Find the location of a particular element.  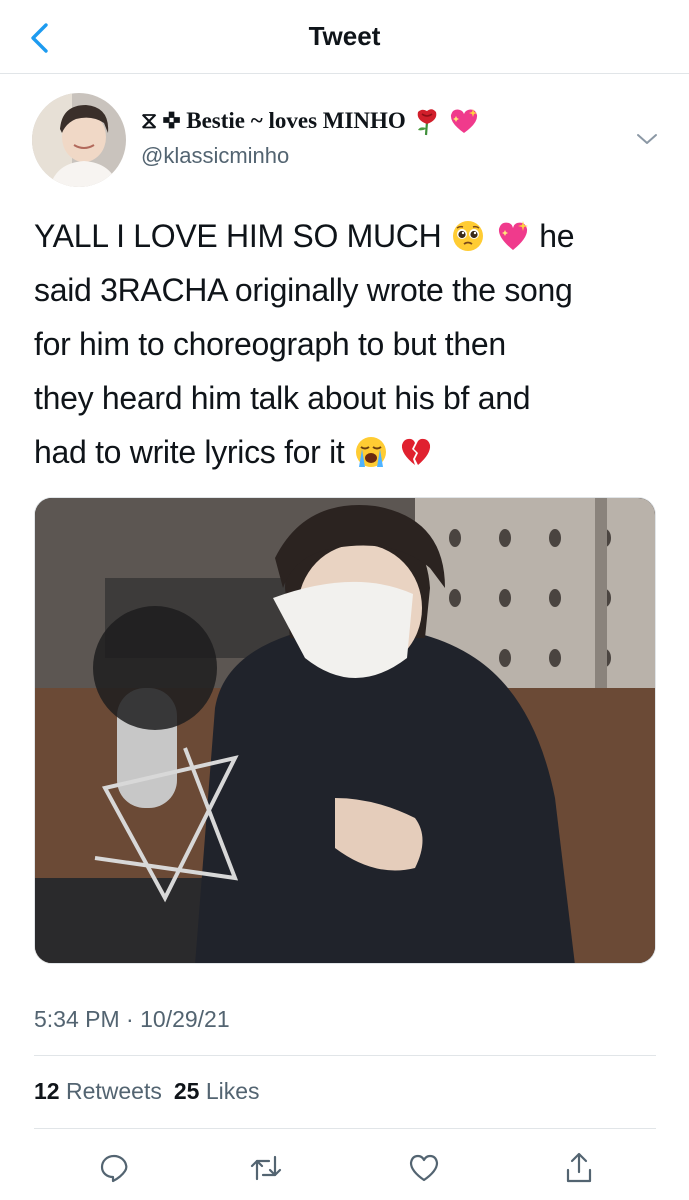

likes-count: 25 is located at coordinates (186, 1091).